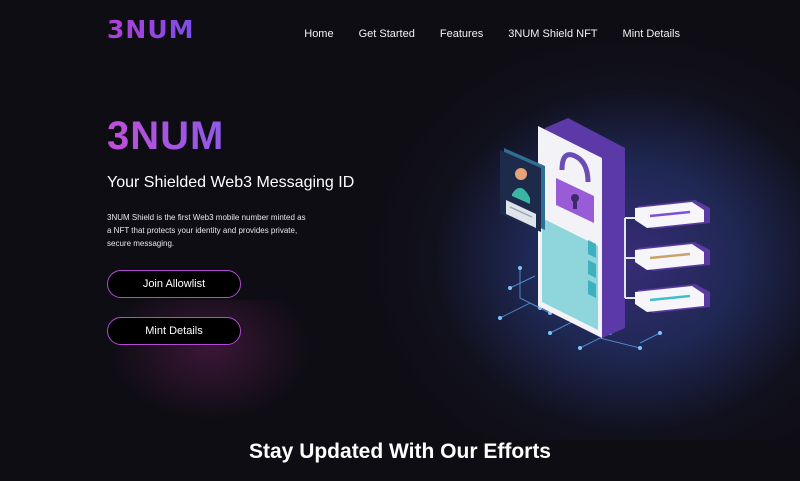 The width and height of the screenshot is (800, 481). I want to click on nav-item-get-started: Get Started, so click(387, 34).